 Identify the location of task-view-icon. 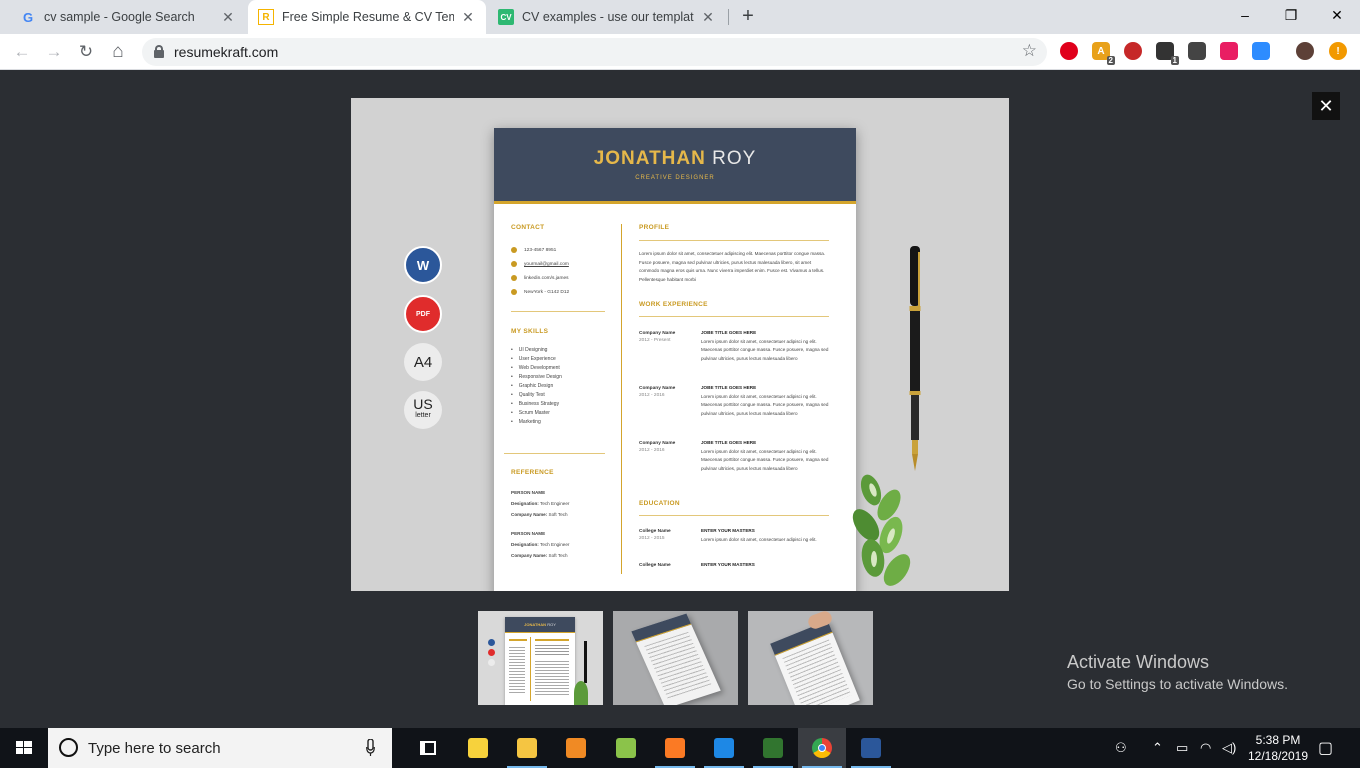
(428, 748).